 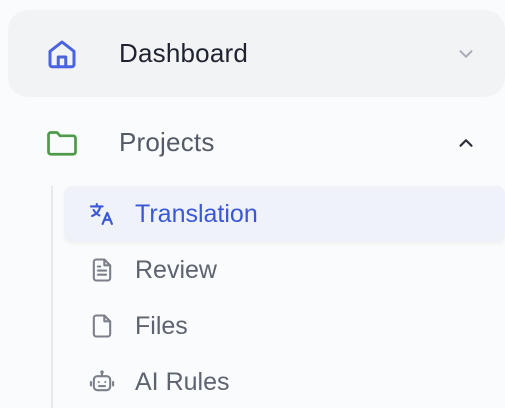 I want to click on sidebar-subitem-ai-rules: AI Rules, so click(x=284, y=381).